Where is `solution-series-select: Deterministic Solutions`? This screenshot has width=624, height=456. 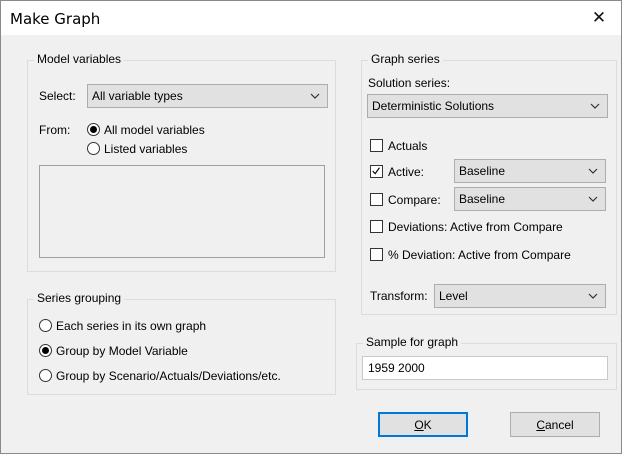 solution-series-select: Deterministic Solutions is located at coordinates (487, 106).